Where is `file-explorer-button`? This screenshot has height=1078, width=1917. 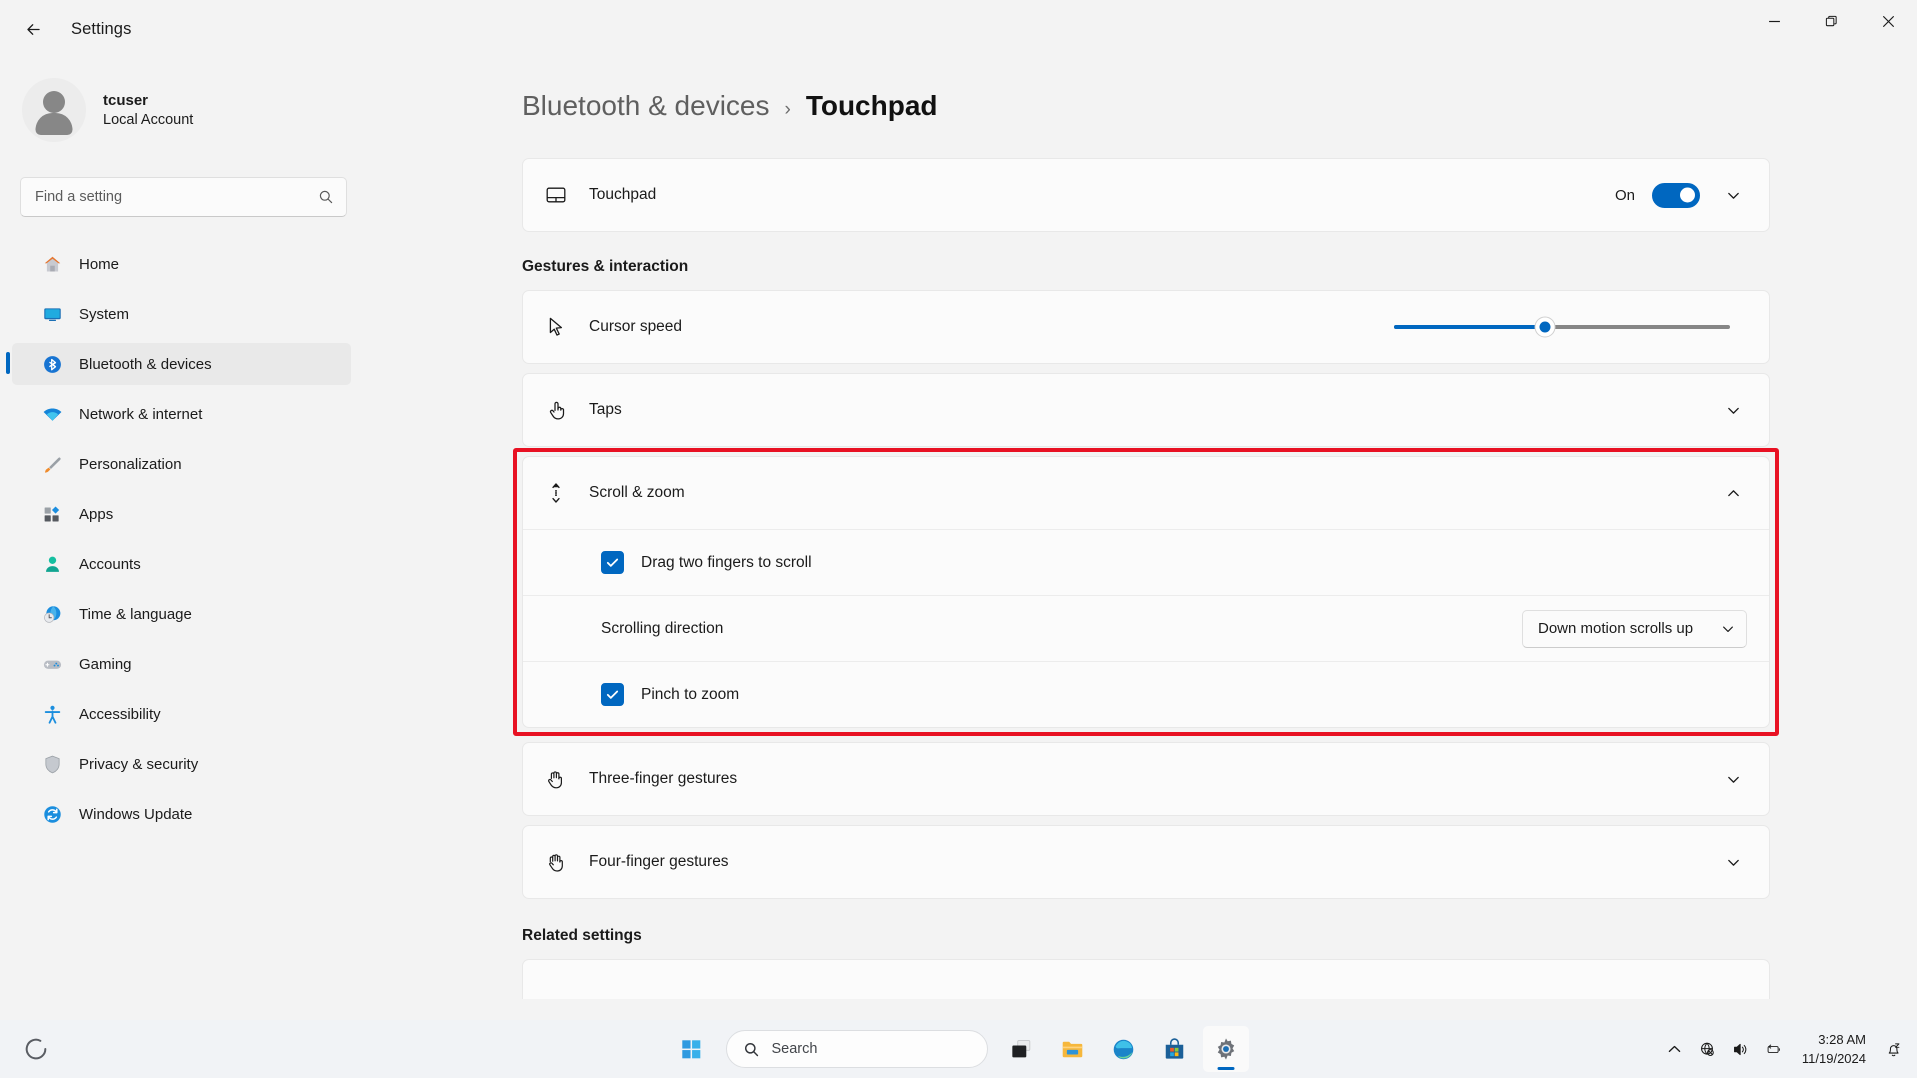 file-explorer-button is located at coordinates (1073, 1049).